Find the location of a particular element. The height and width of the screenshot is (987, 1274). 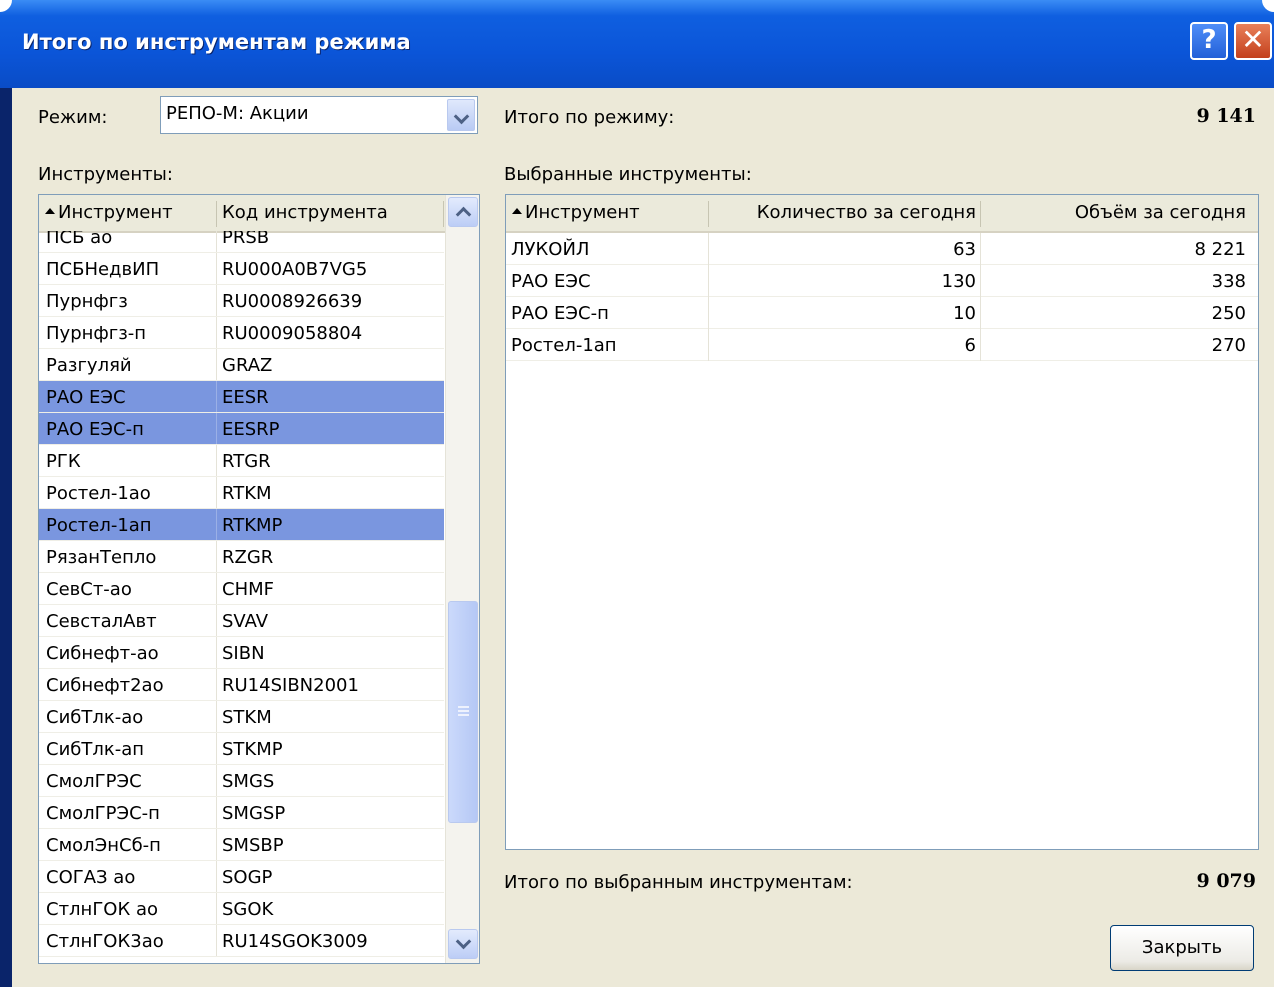

help-button: ? is located at coordinates (1209, 41).